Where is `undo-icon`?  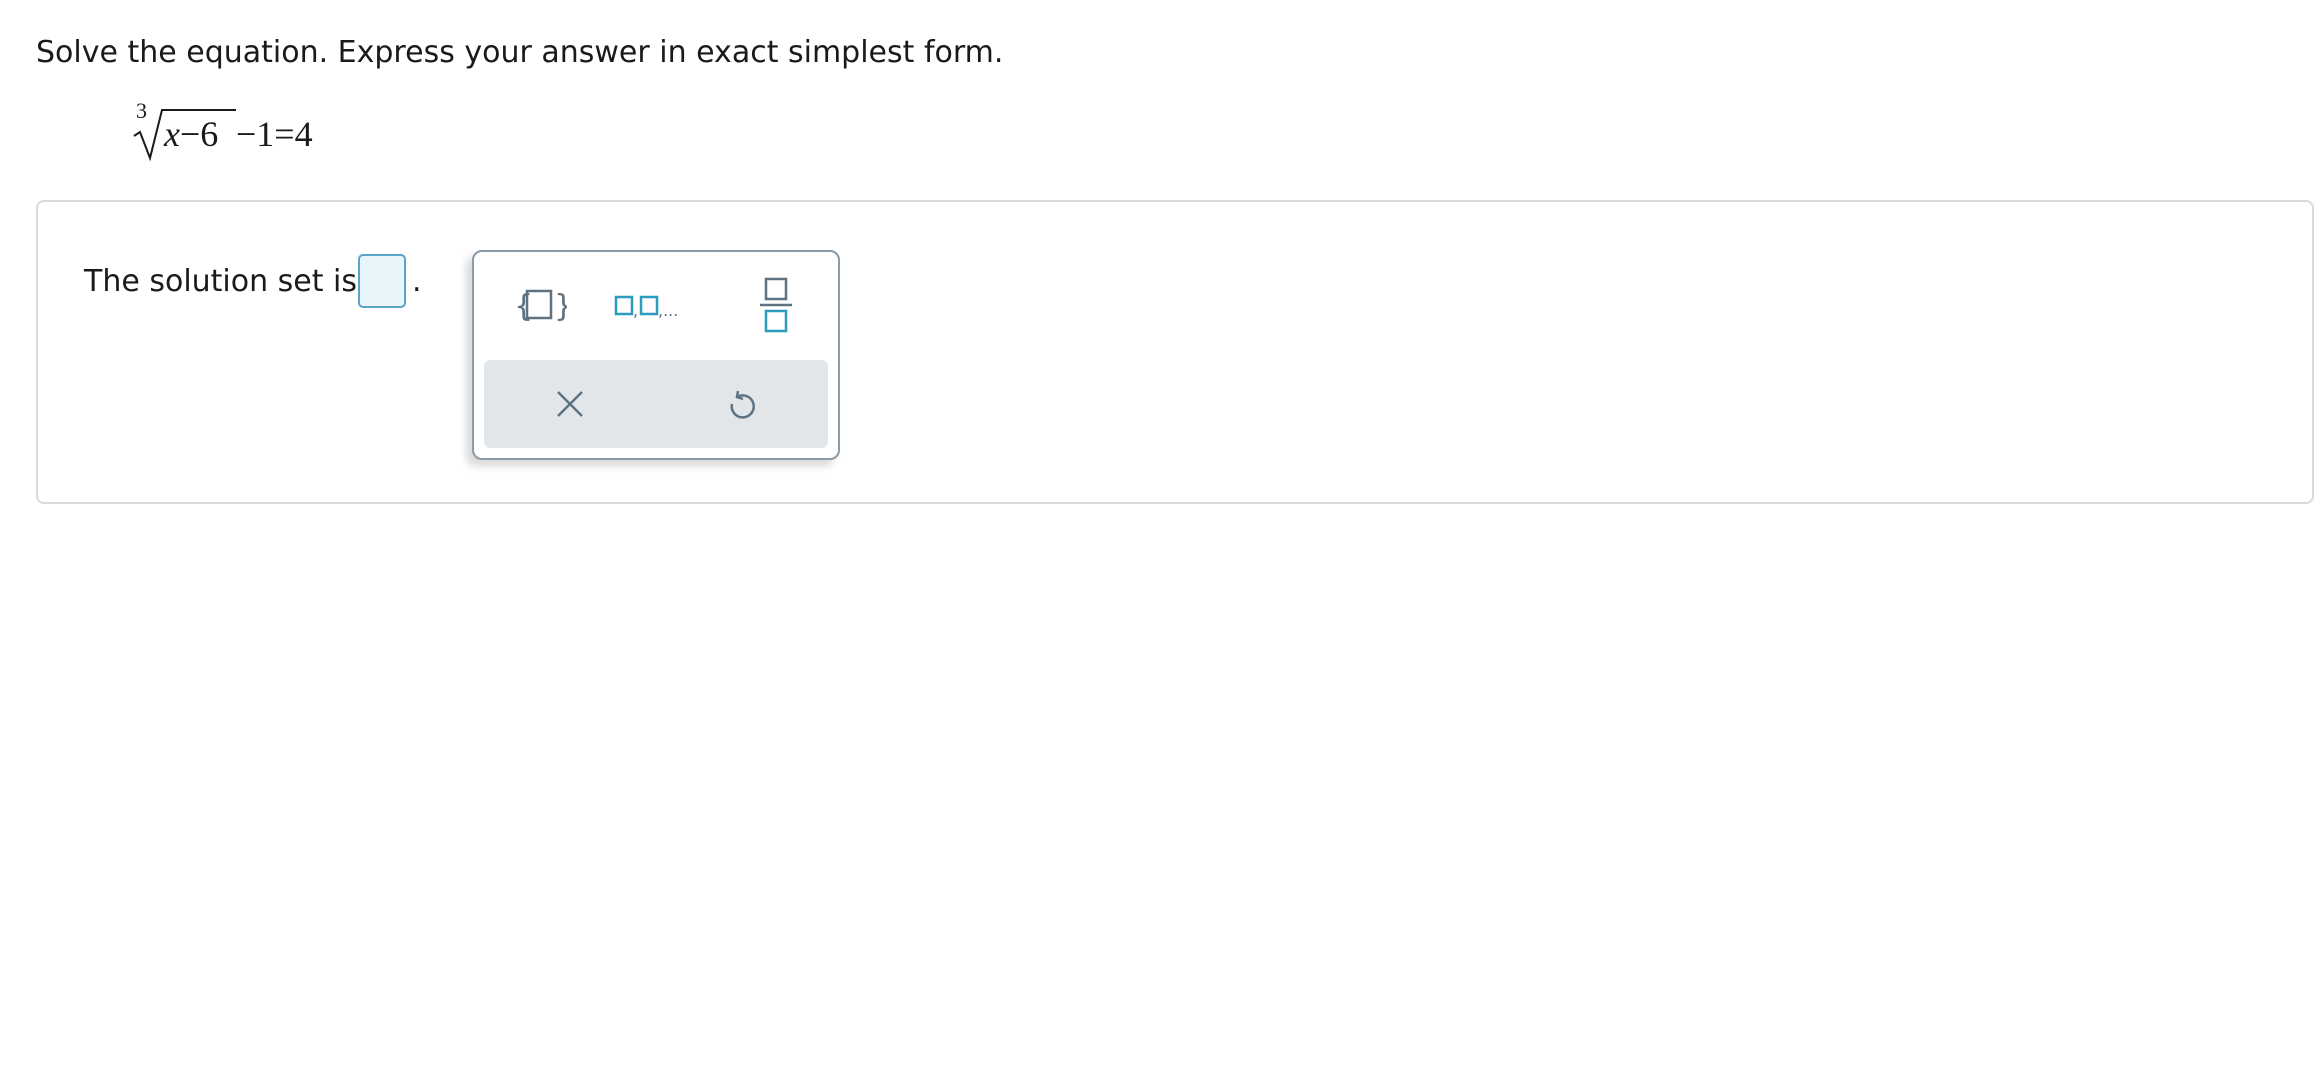 undo-icon is located at coordinates (742, 404).